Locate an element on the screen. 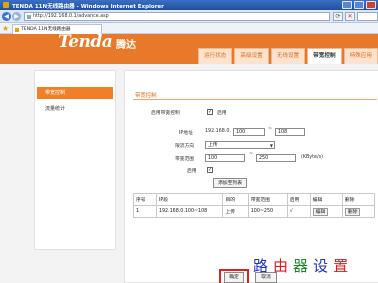  main-nav: 运行状态 高级设置 无线设置 带宽控制 特殊应用 is located at coordinates (288, 56).